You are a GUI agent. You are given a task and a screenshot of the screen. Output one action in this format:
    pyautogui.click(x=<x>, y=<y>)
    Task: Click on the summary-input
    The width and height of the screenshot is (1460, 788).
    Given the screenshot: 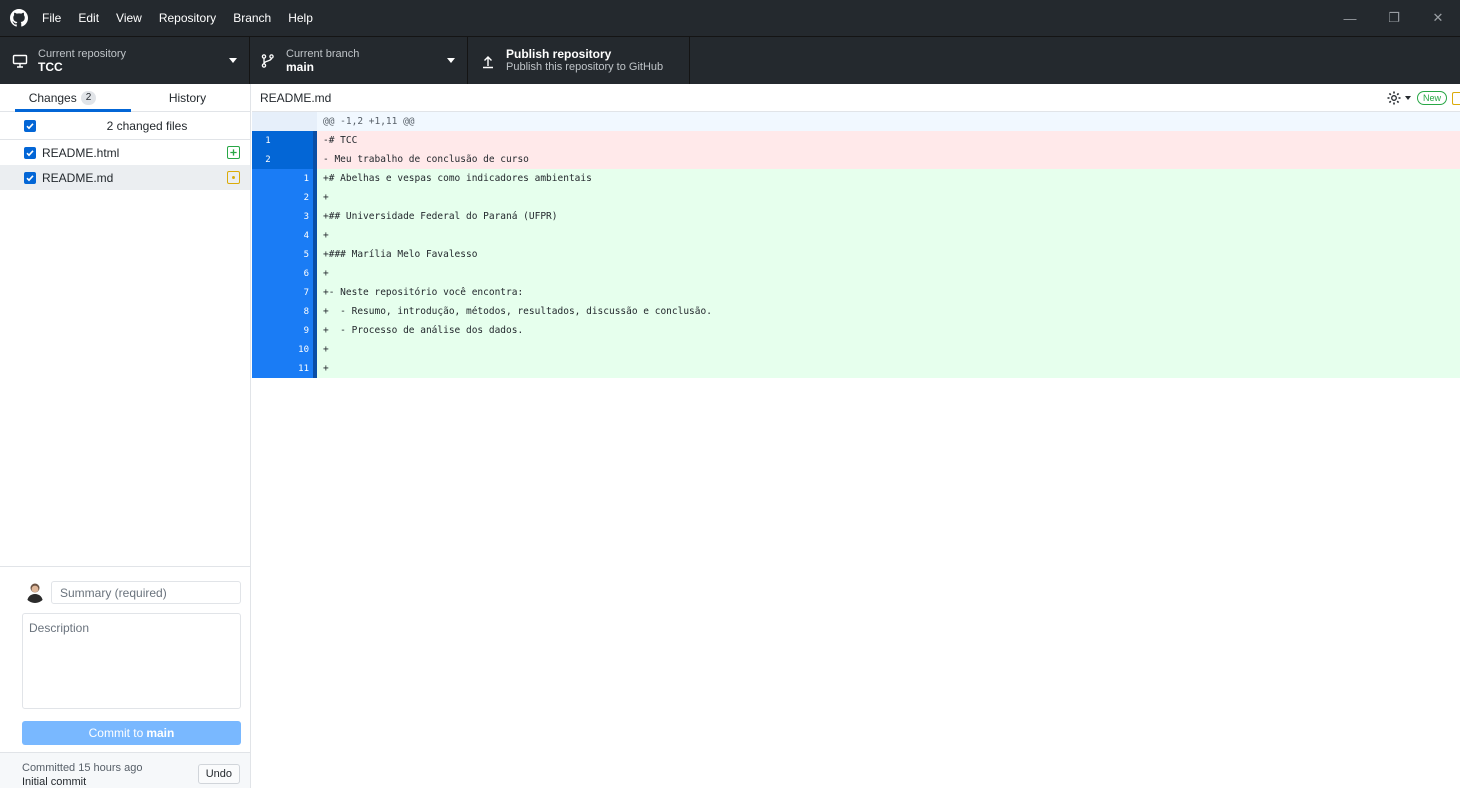 What is the action you would take?
    pyautogui.click(x=146, y=592)
    